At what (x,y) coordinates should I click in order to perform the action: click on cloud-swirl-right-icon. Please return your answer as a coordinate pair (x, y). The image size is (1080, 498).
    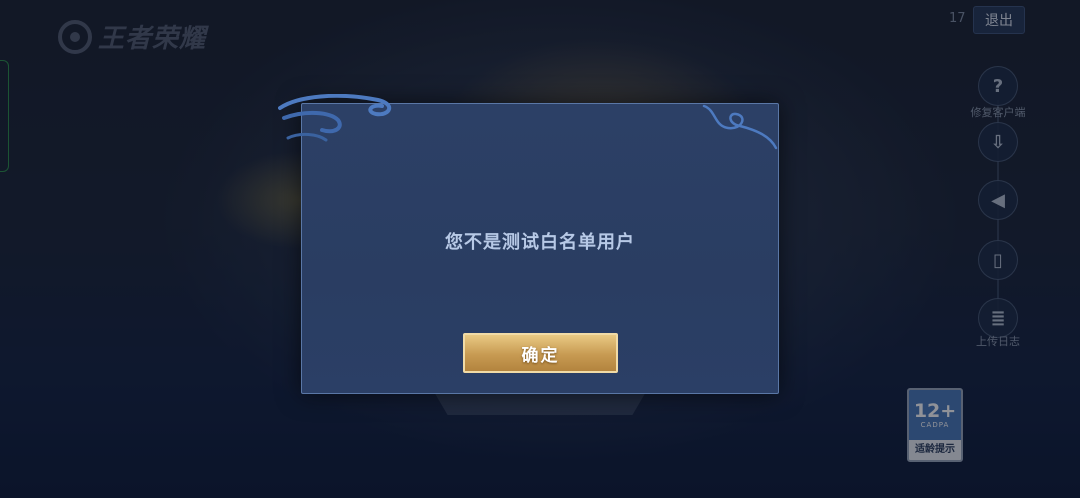
    Looking at the image, I should click on (740, 127).